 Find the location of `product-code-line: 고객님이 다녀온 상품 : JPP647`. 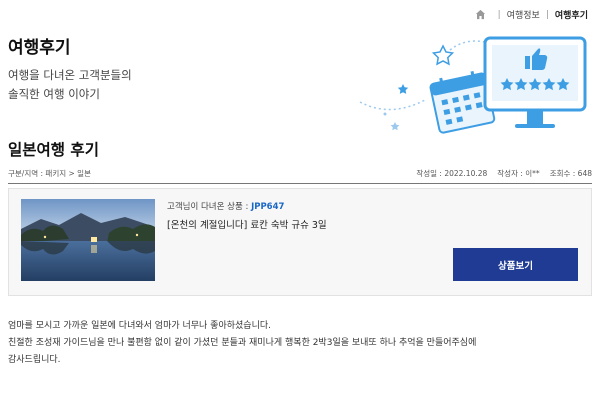

product-code-line: 고객님이 다녀온 상품 : JPP647 is located at coordinates (225, 206).